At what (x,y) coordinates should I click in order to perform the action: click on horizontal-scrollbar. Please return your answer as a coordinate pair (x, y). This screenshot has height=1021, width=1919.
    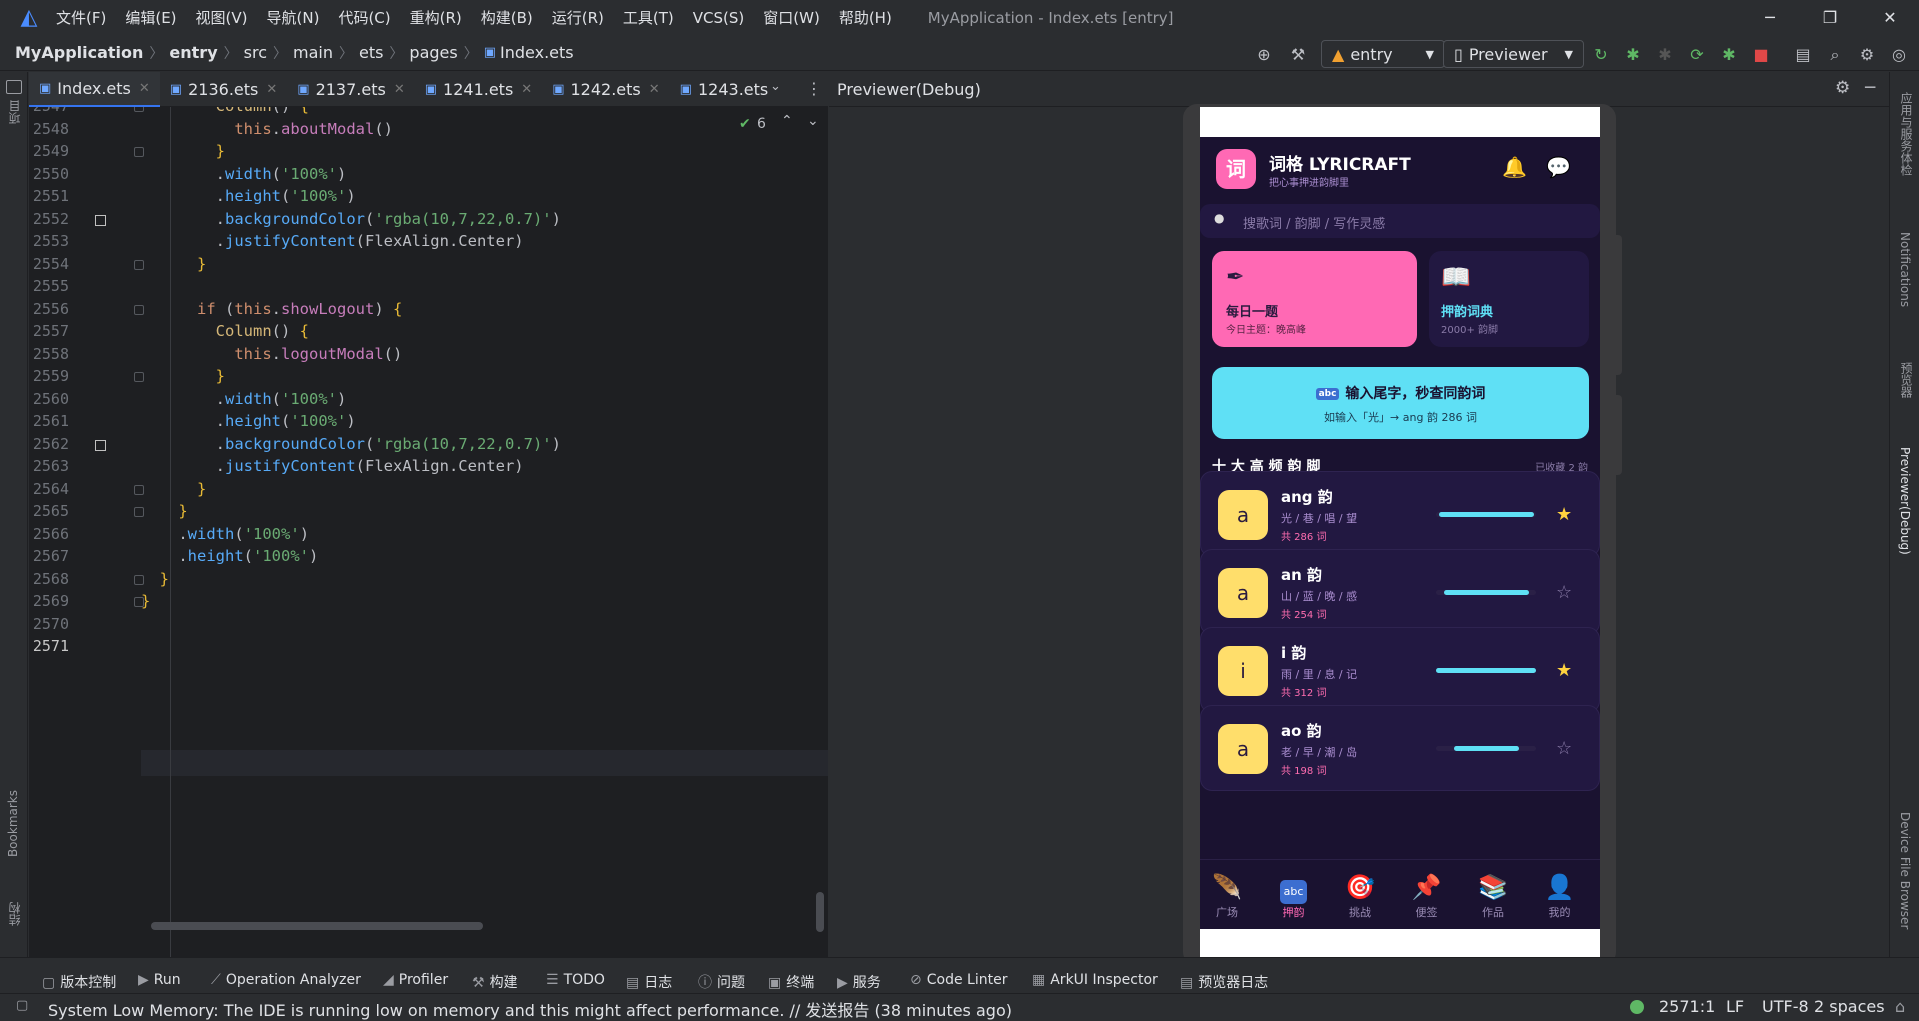
    Looking at the image, I should click on (317, 926).